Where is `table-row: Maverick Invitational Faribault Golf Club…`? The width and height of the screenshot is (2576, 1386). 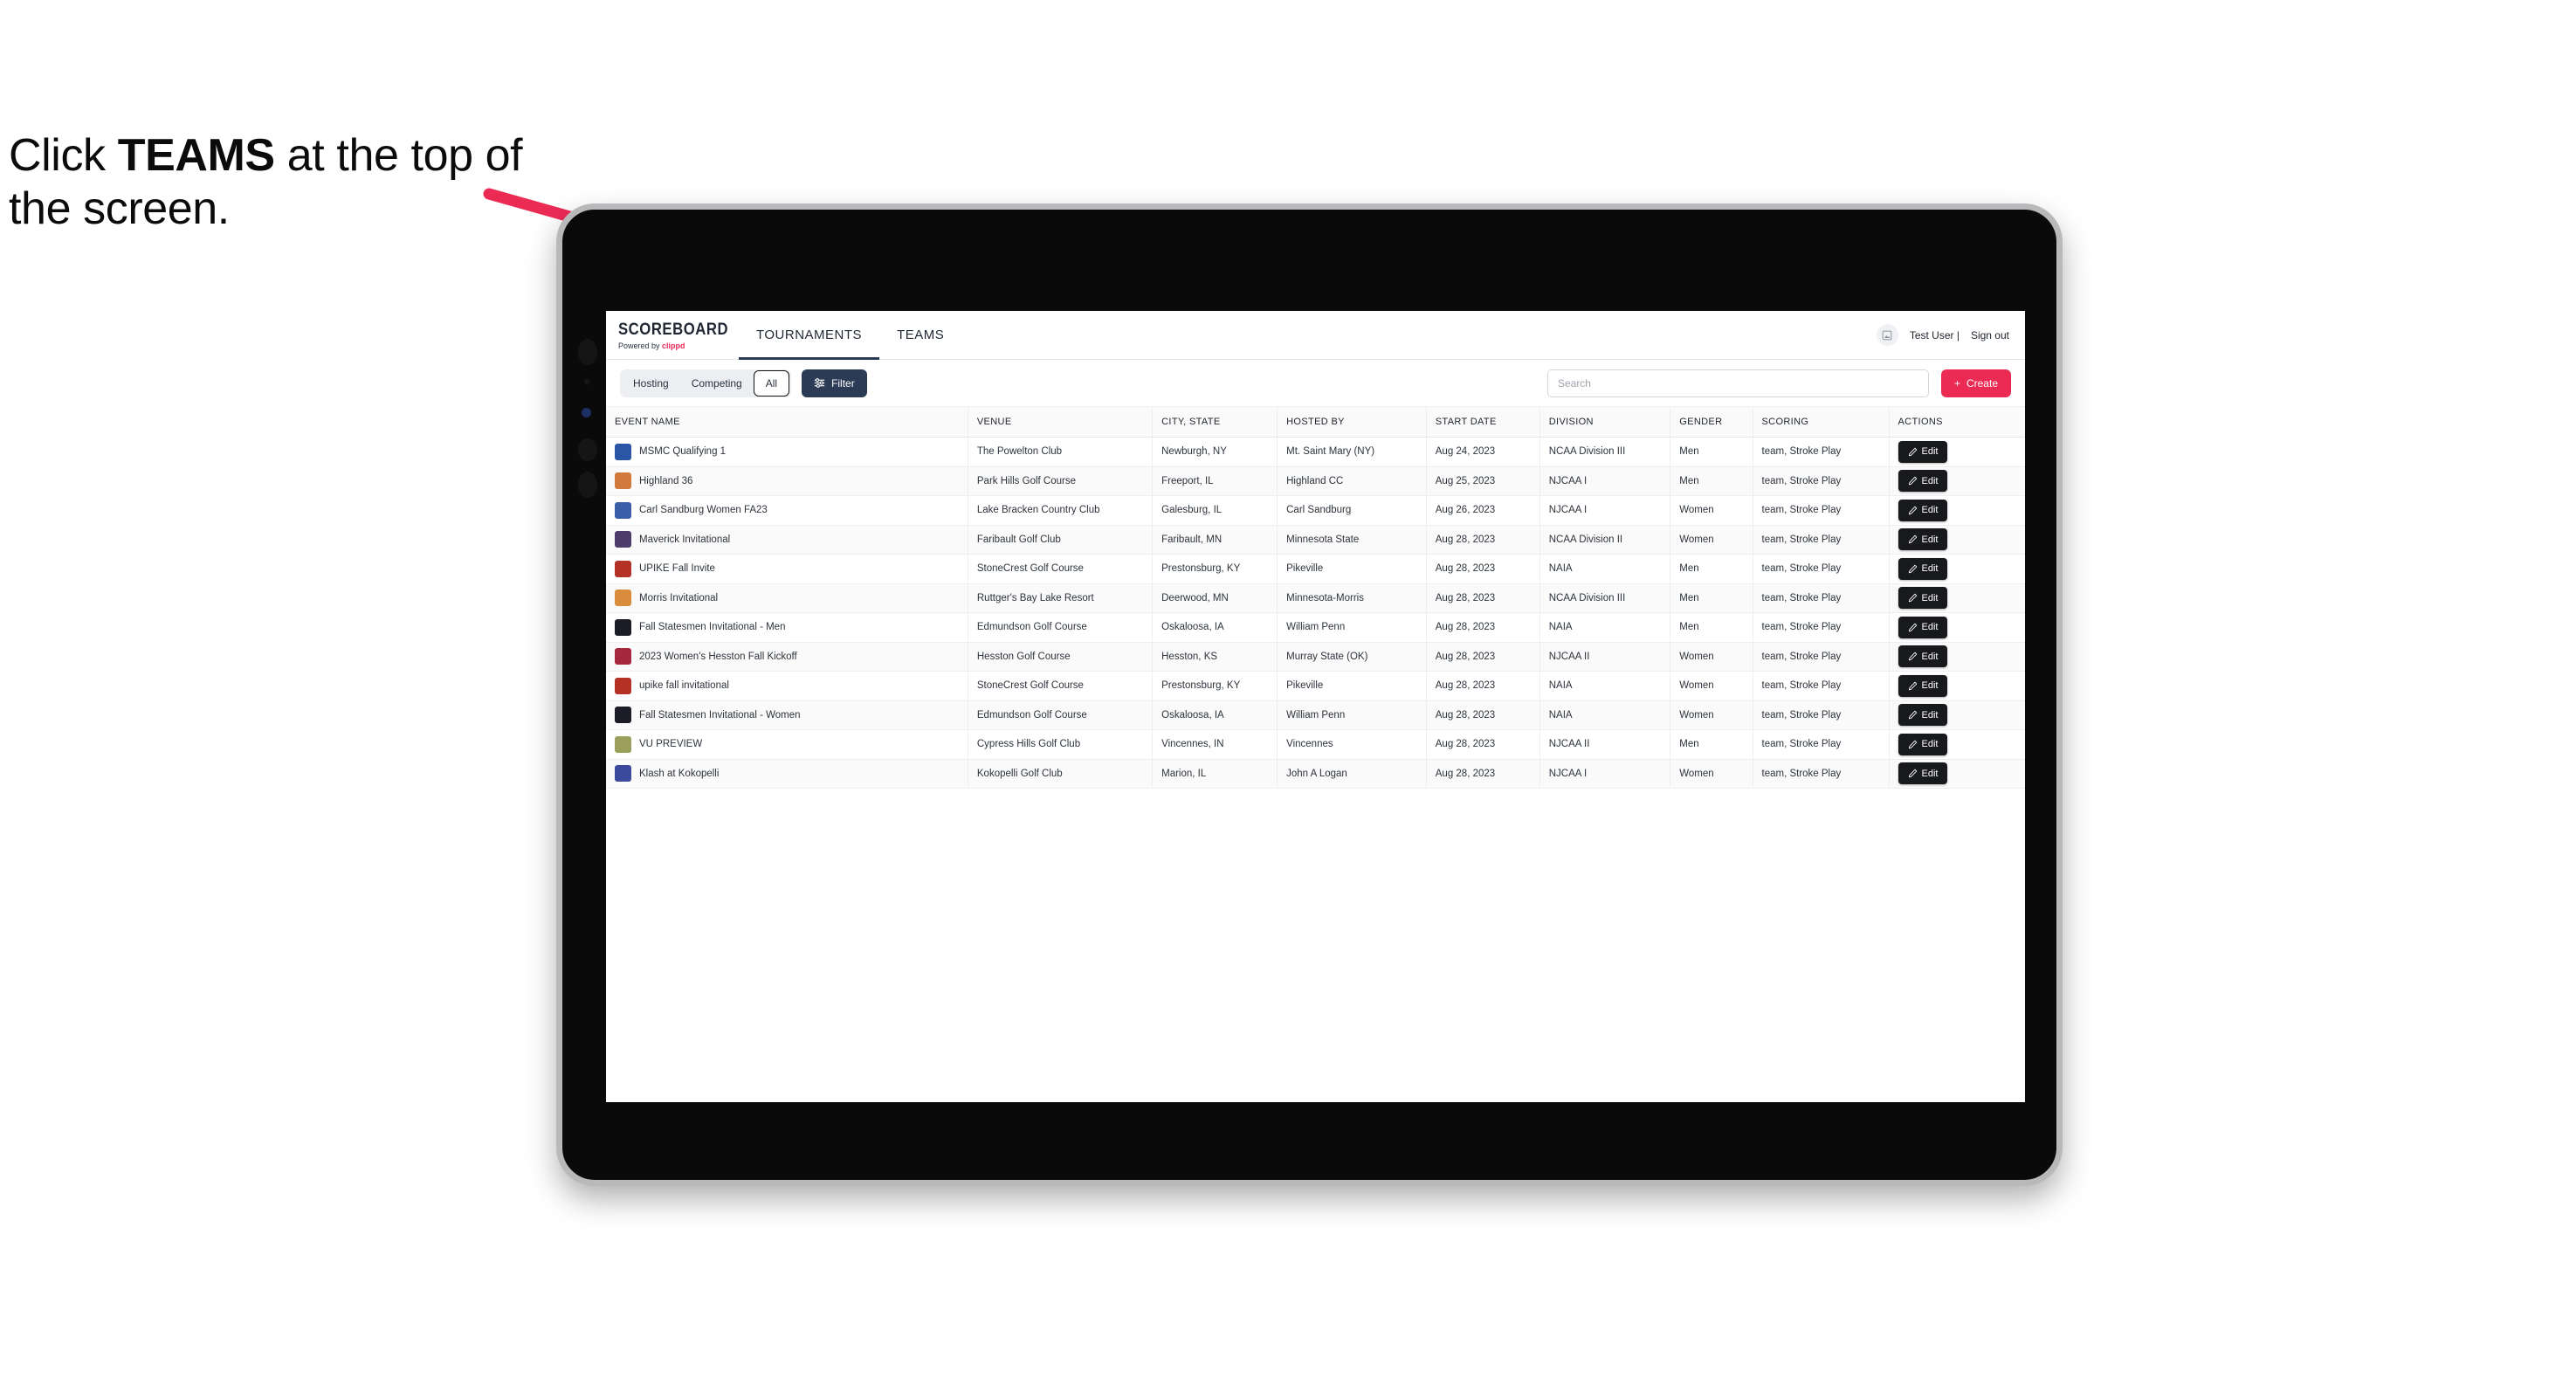
table-row: Maverick Invitational Faribault Golf Club… is located at coordinates (1315, 540).